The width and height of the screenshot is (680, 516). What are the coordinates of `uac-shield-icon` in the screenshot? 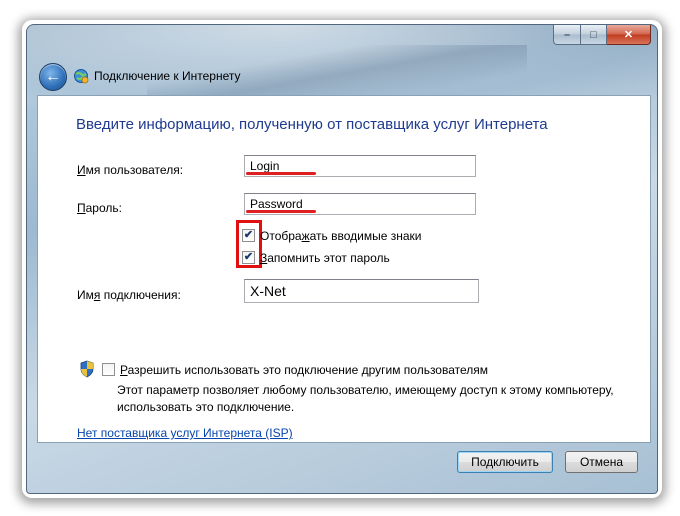 It's located at (87, 369).